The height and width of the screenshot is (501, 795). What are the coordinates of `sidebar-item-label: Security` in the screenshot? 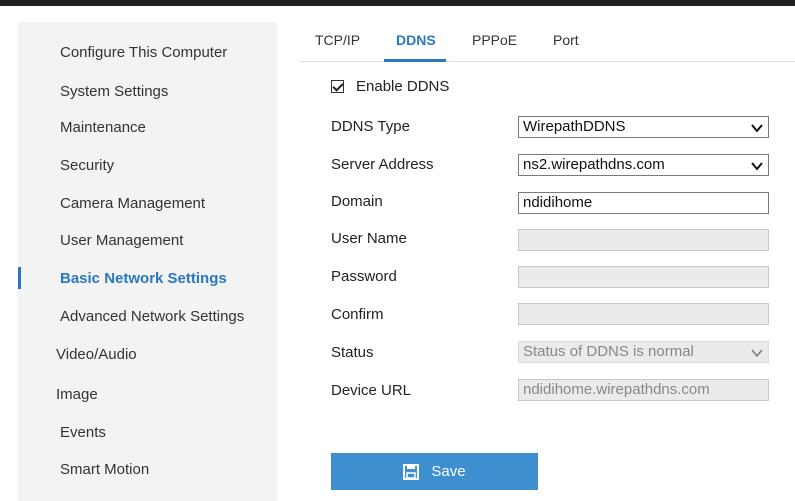 It's located at (87, 165).